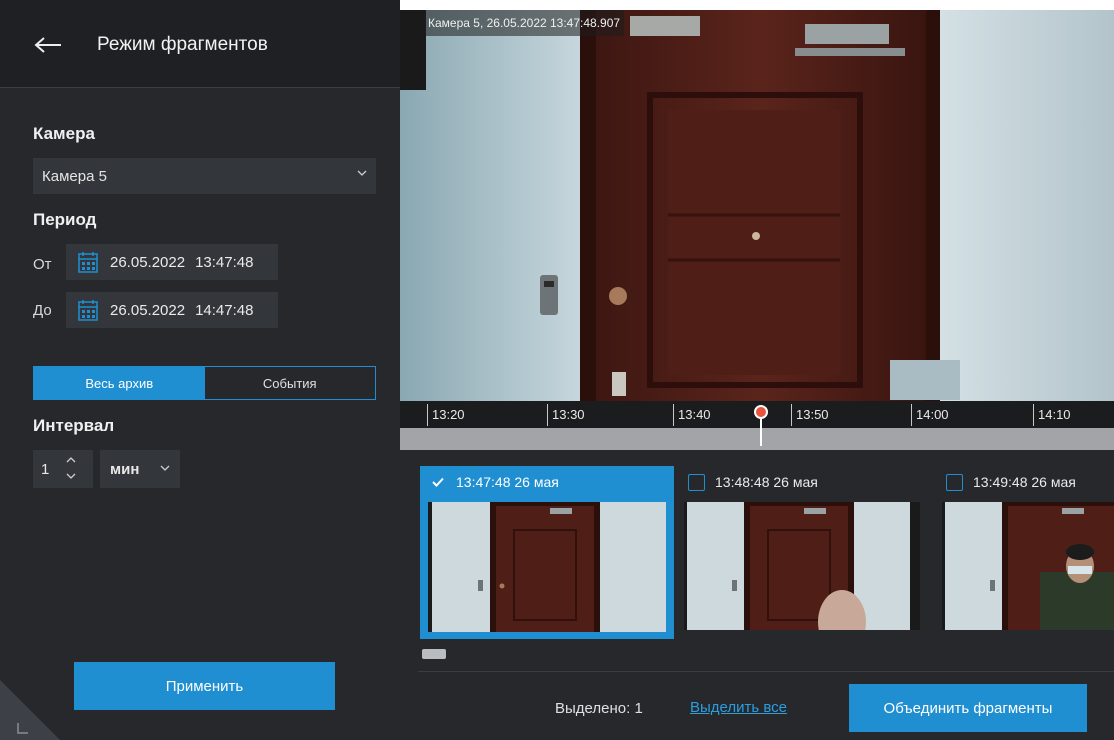 This screenshot has height=740, width=1114. I want to click on video-caption: Камера 5, 26.05.2022 13:47:48.907, so click(524, 23).